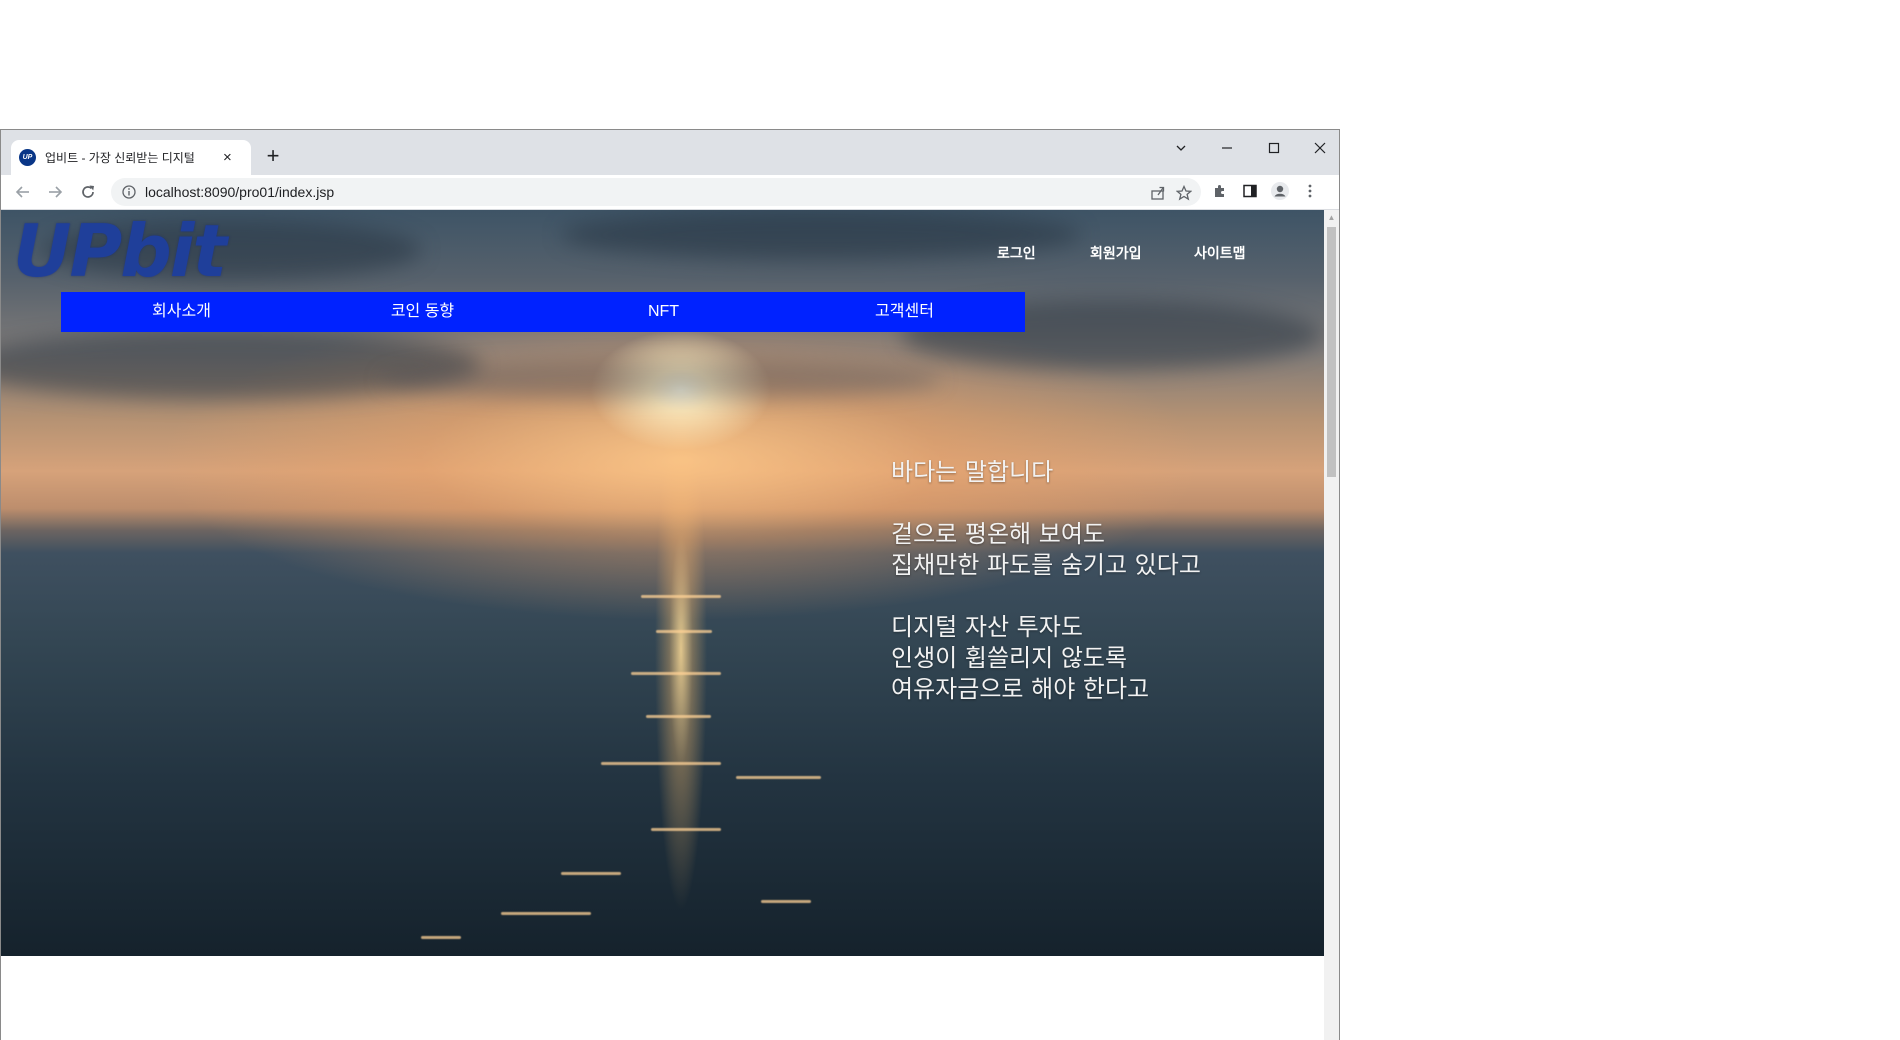 This screenshot has height=1040, width=1900. What do you see at coordinates (1310, 191) in the screenshot?
I see `kebab-menu-icon` at bounding box center [1310, 191].